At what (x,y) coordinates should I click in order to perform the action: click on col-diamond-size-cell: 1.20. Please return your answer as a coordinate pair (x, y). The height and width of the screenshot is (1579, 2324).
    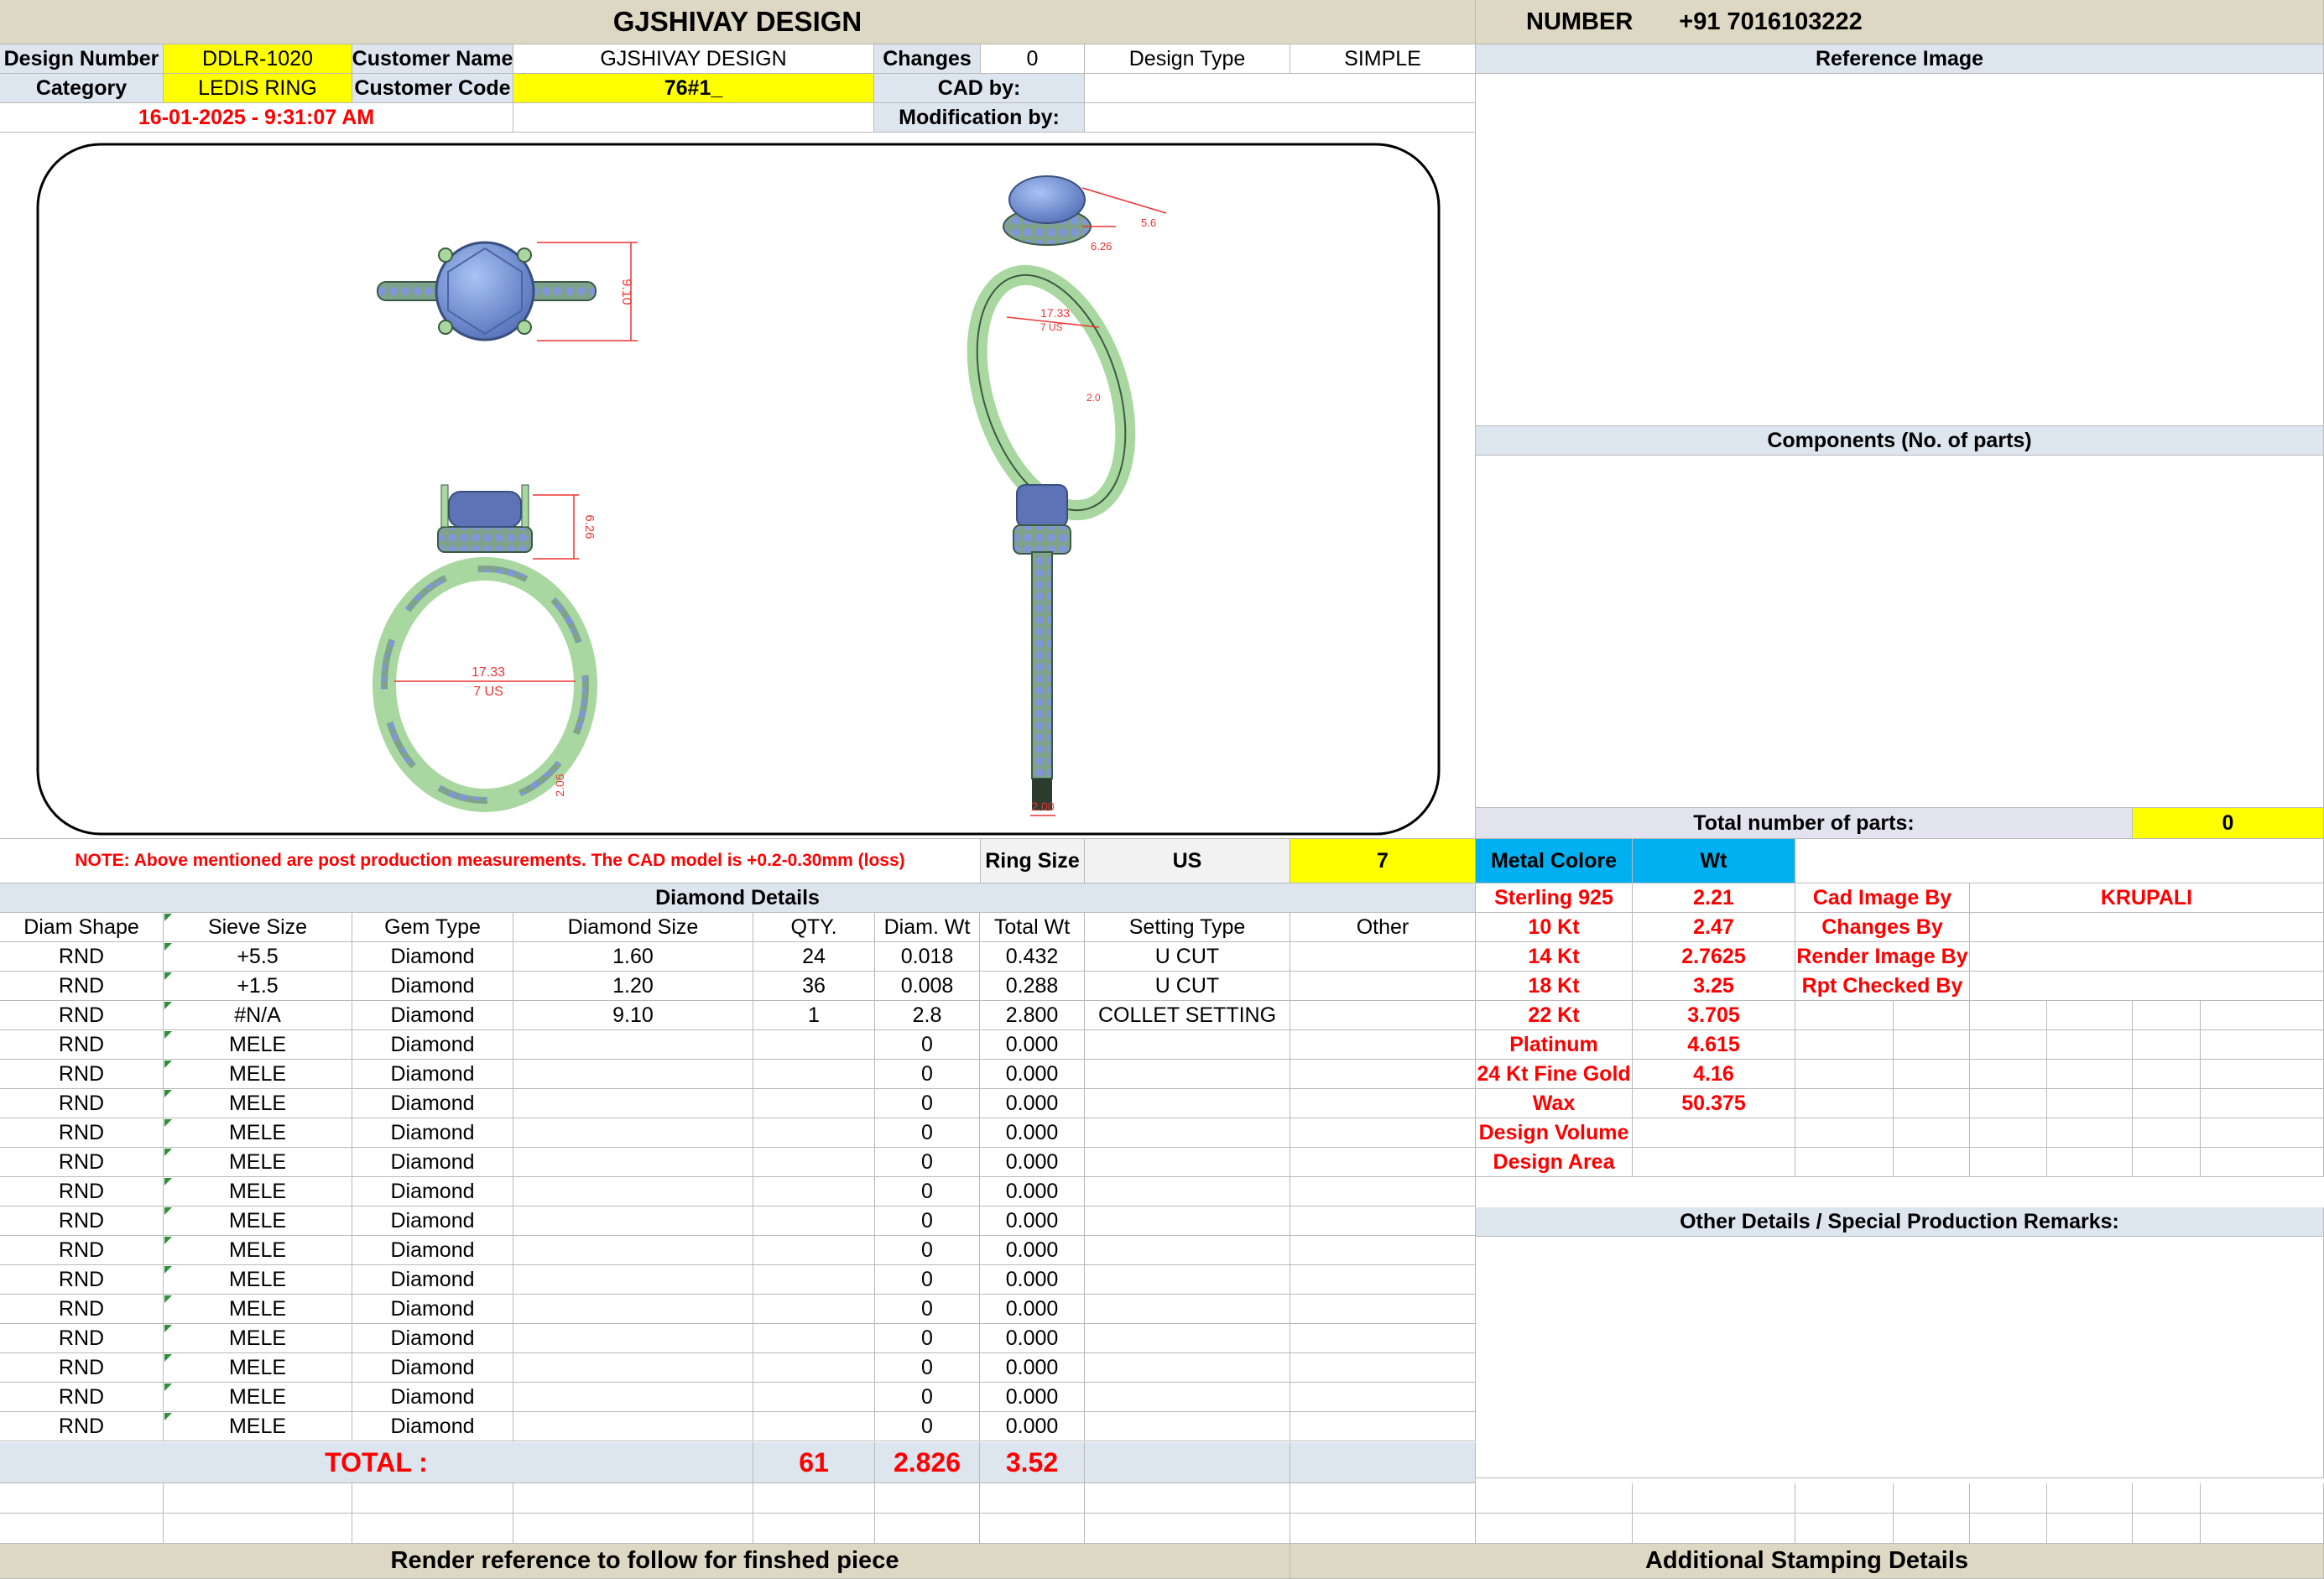
    Looking at the image, I should click on (633, 986).